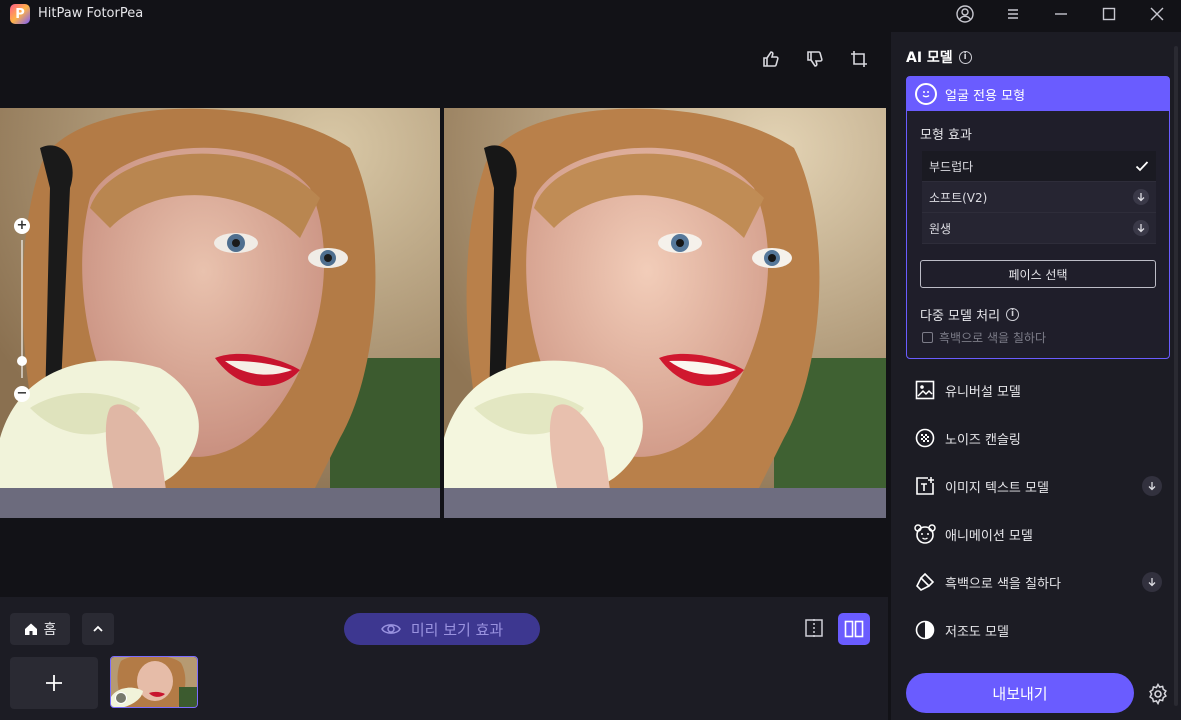  What do you see at coordinates (590, 14) in the screenshot?
I see `title-bar: P HitPaw FotorPea` at bounding box center [590, 14].